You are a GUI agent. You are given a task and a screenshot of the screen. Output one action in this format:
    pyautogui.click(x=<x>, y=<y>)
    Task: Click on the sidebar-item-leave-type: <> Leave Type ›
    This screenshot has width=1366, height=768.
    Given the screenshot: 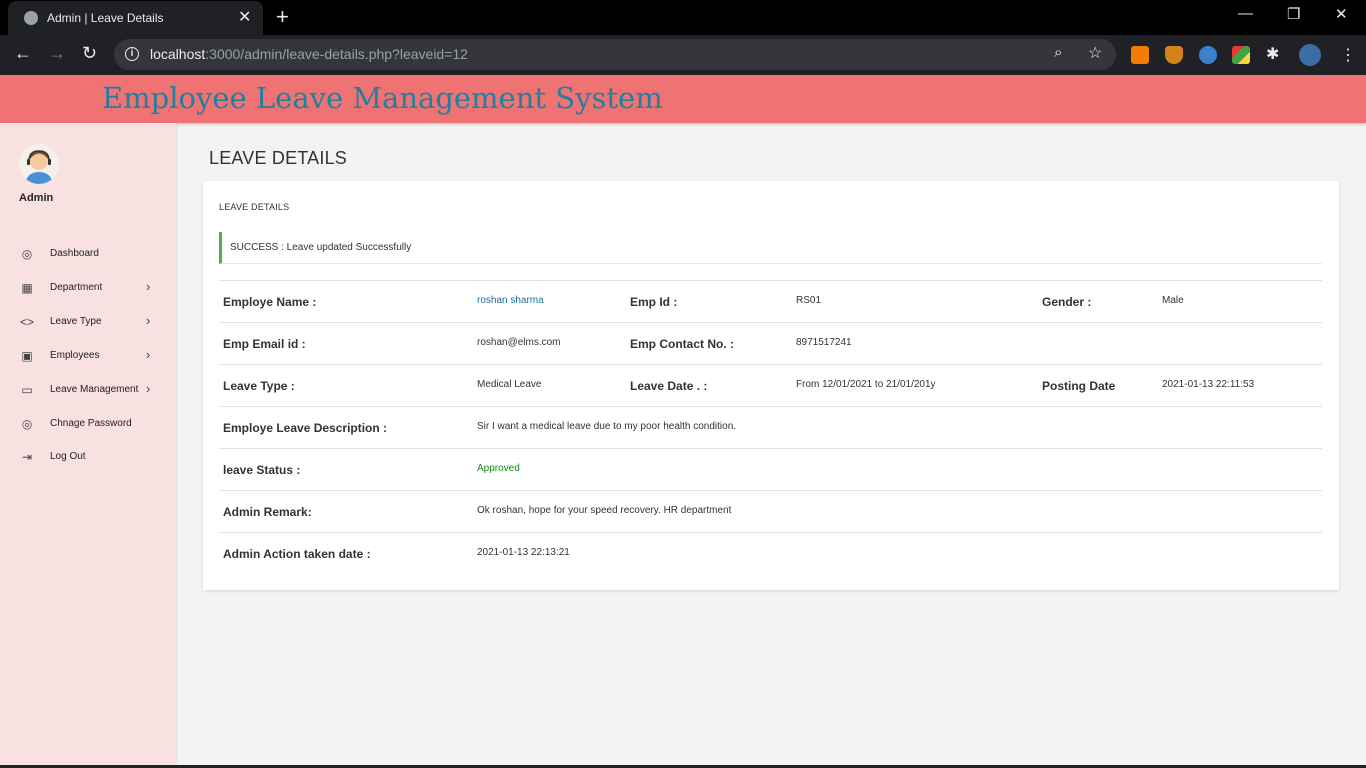 What is the action you would take?
    pyautogui.click(x=88, y=322)
    